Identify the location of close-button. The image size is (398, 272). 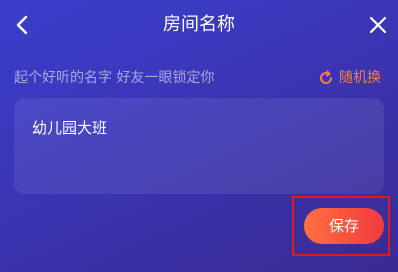
(378, 25).